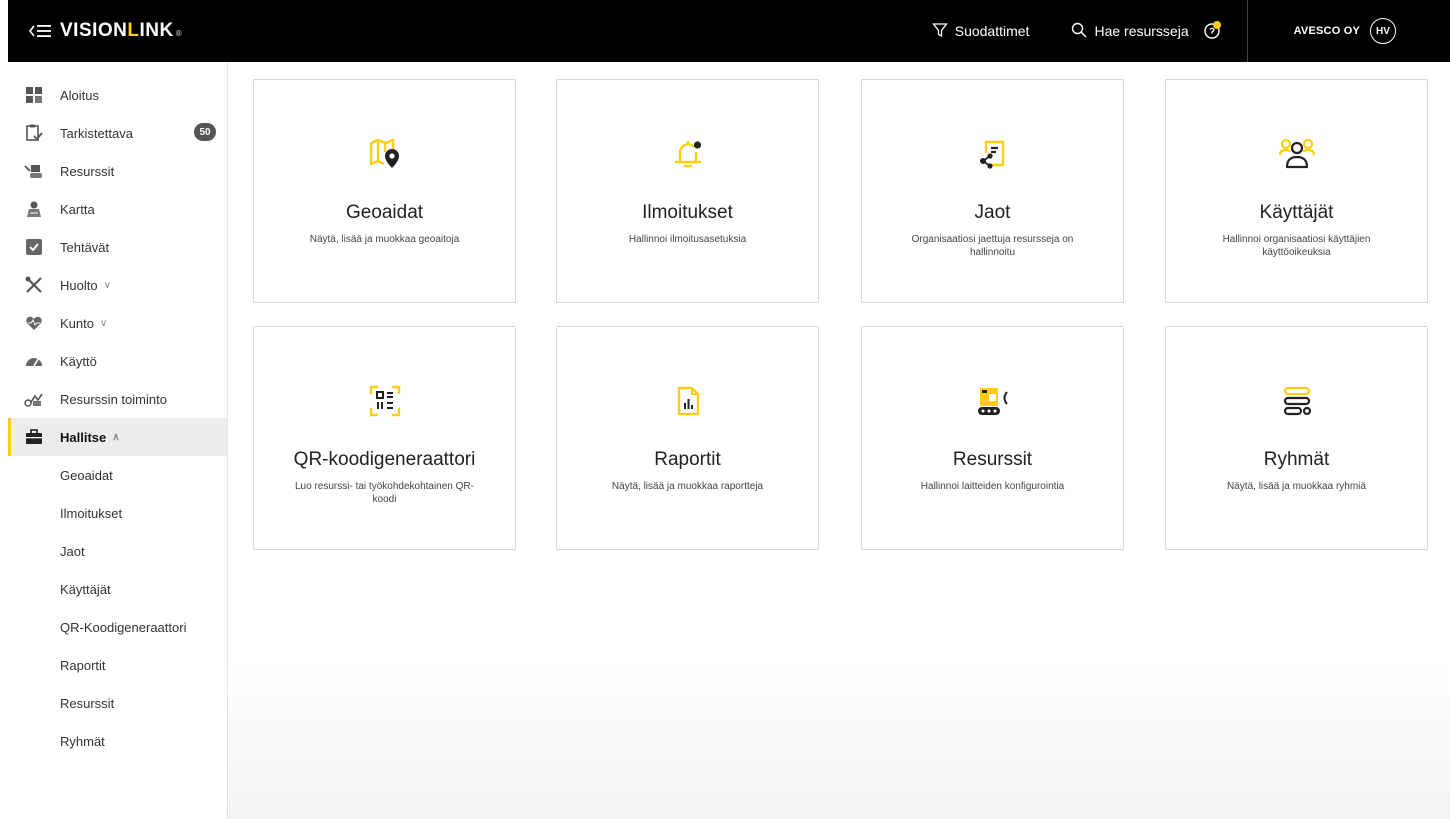 This screenshot has height=819, width=1450. What do you see at coordinates (939, 31) in the screenshot?
I see `filter-icon` at bounding box center [939, 31].